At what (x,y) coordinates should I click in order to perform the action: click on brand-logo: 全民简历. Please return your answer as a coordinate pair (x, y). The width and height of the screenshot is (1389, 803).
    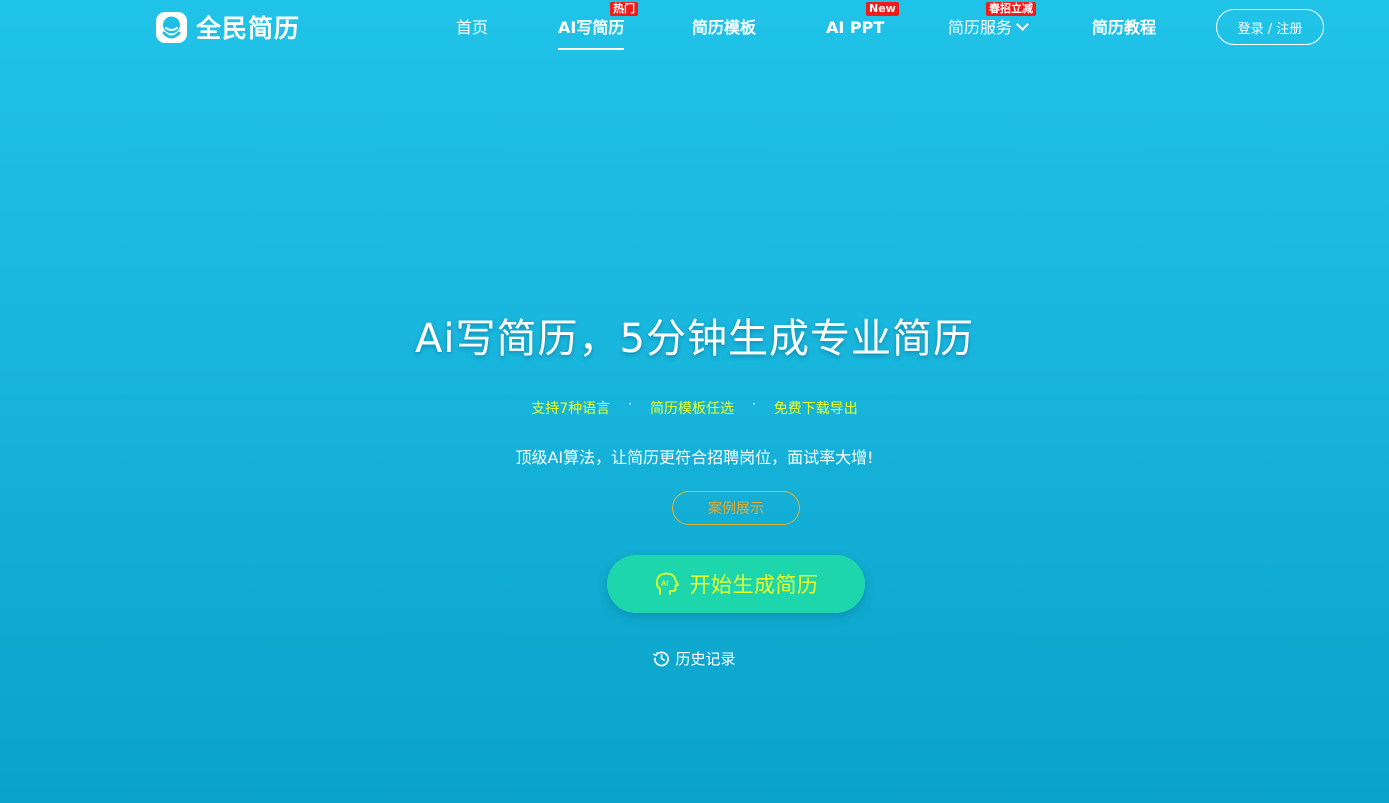
    Looking at the image, I should click on (227, 27).